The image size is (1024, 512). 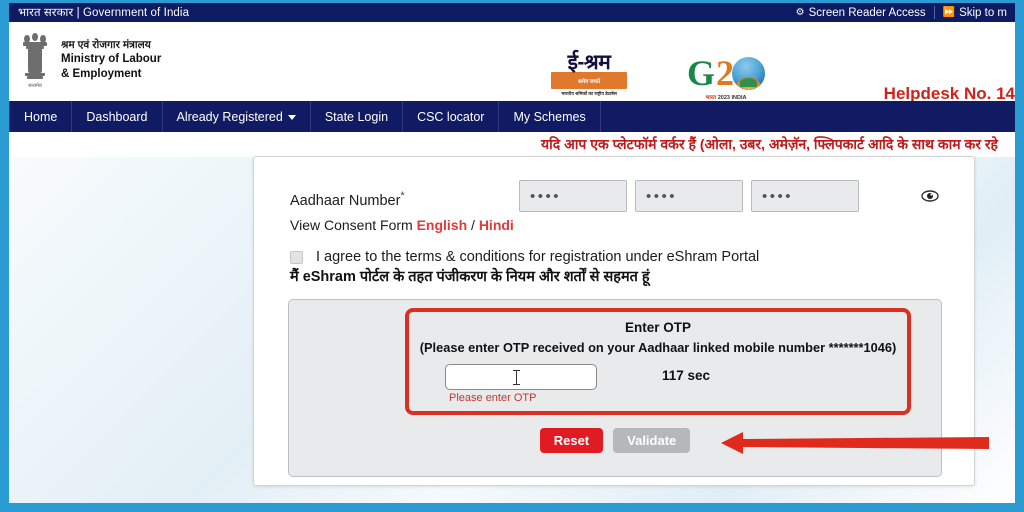 What do you see at coordinates (657, 327) in the screenshot?
I see `otp-title: Enter OTP` at bounding box center [657, 327].